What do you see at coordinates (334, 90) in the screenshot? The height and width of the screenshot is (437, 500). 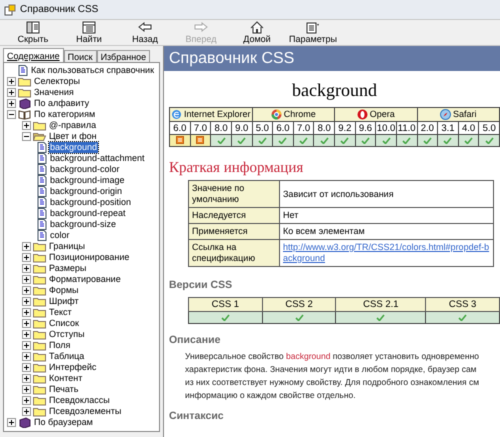 I see `page-title: background` at bounding box center [334, 90].